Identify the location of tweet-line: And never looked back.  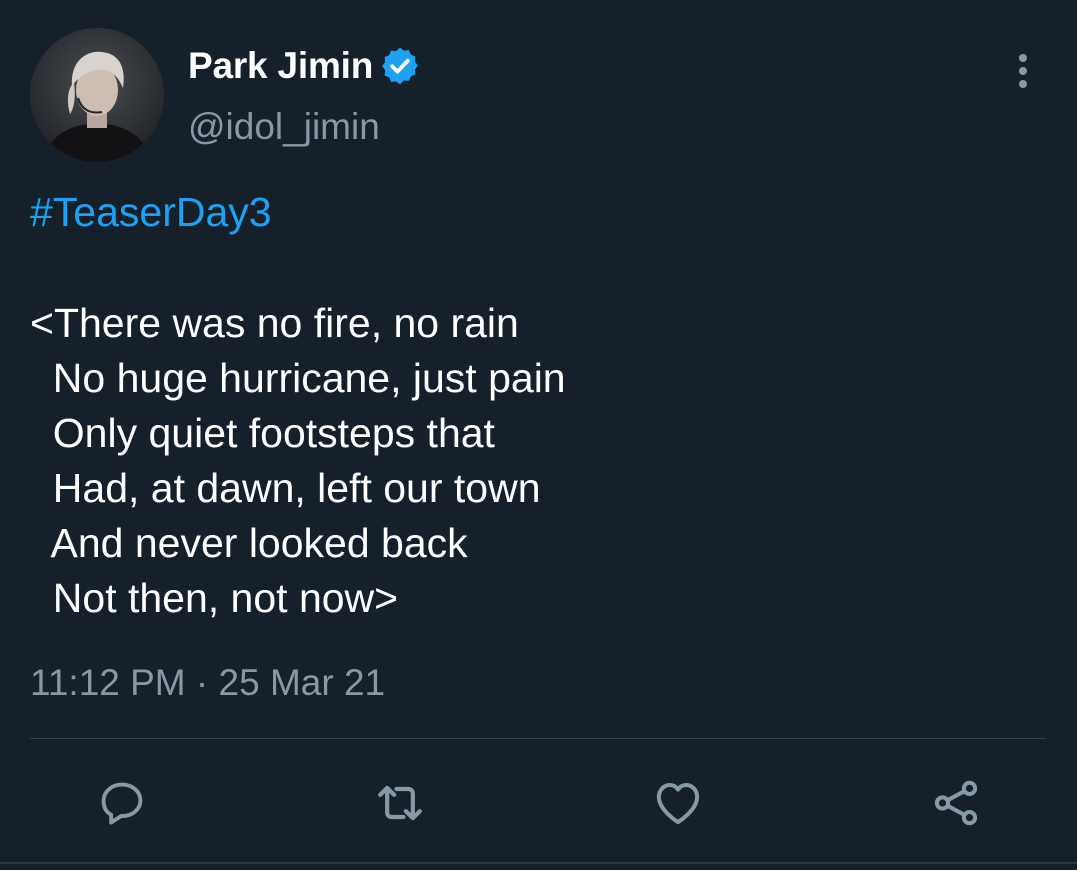
(249, 543).